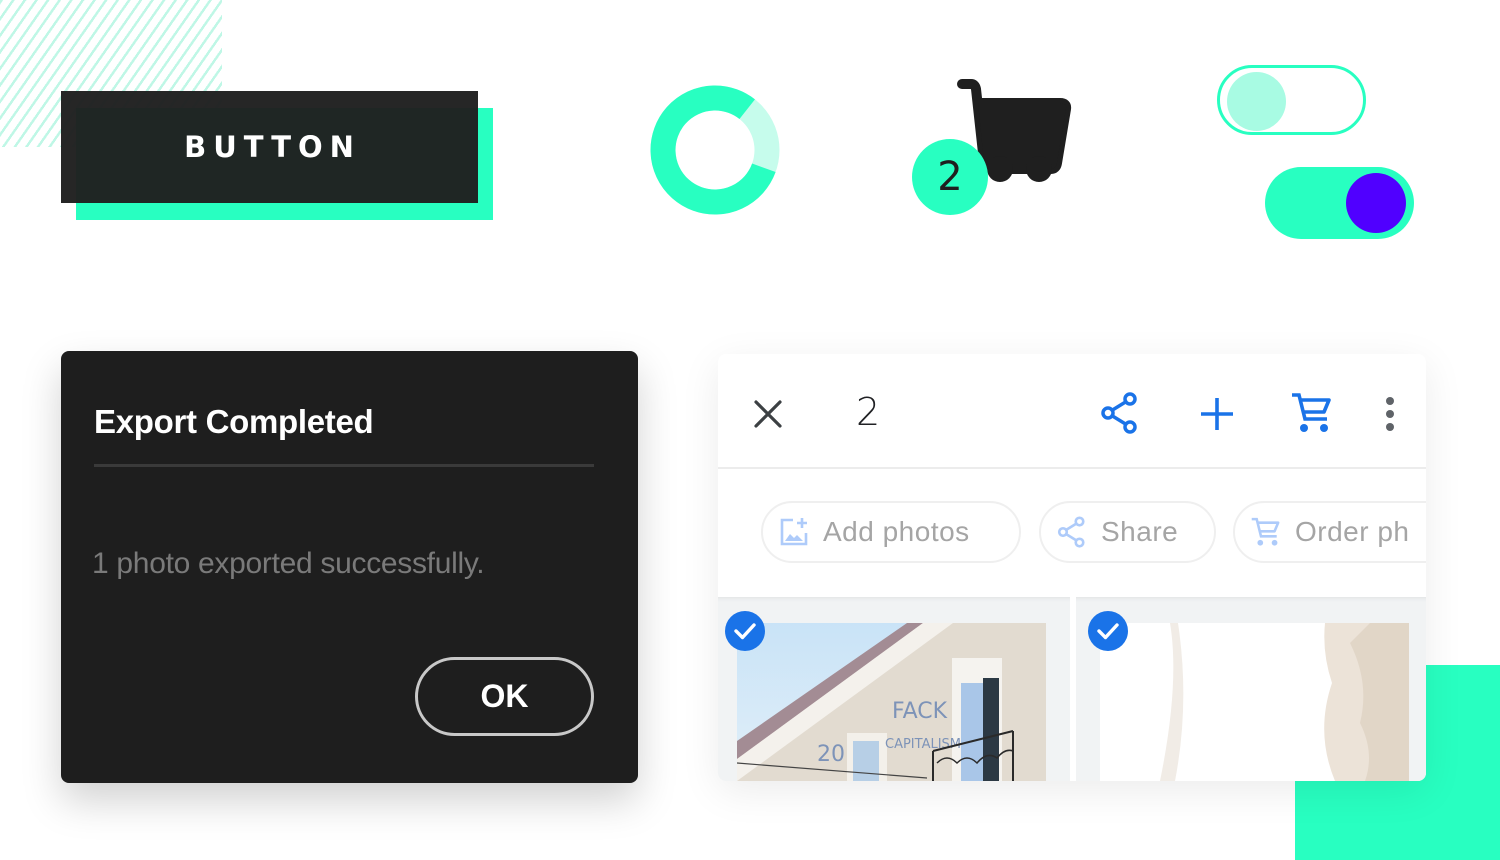 Image resolution: width=1500 pixels, height=860 pixels. I want to click on share-button, so click(1120, 413).